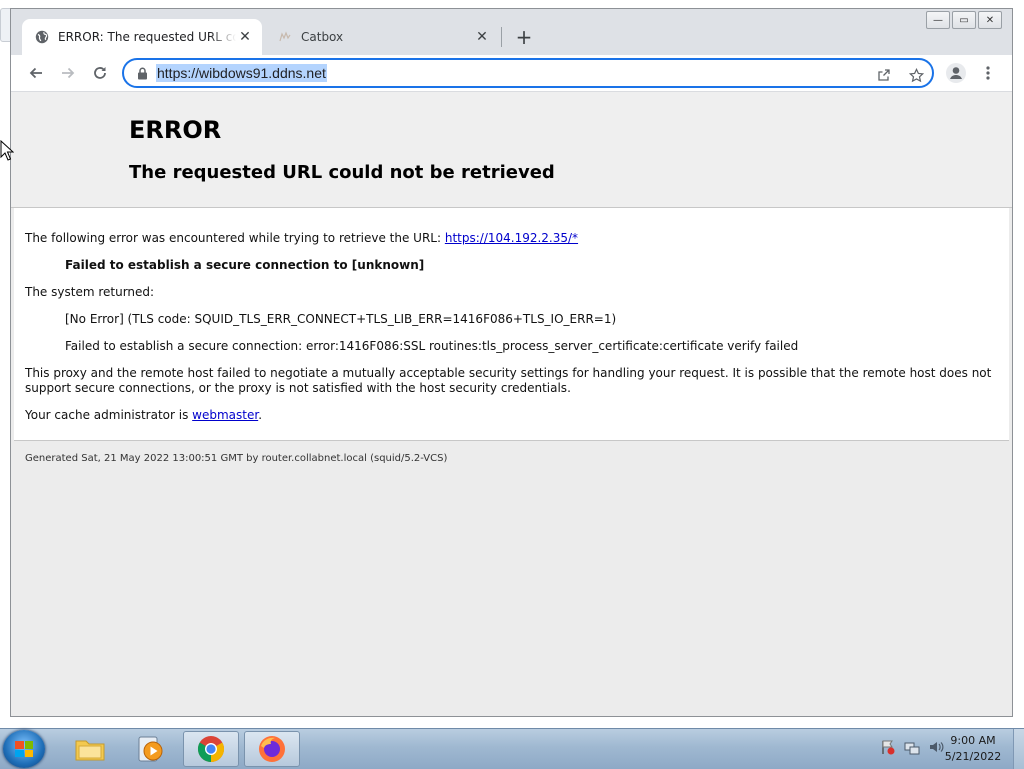 The image size is (1024, 769). I want to click on media-player-button, so click(150, 749).